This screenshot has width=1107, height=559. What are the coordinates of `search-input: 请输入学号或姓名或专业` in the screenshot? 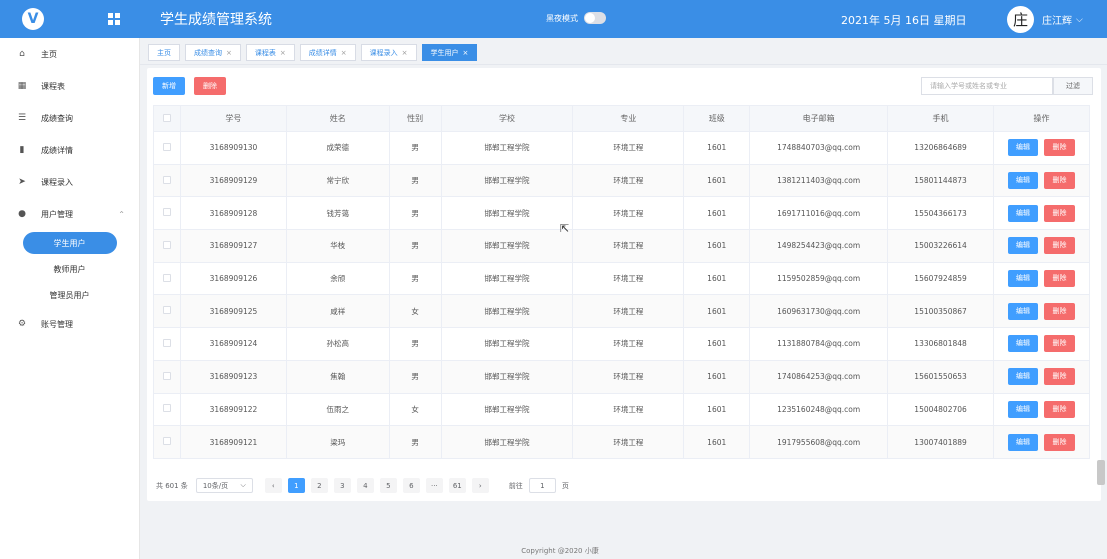 It's located at (987, 86).